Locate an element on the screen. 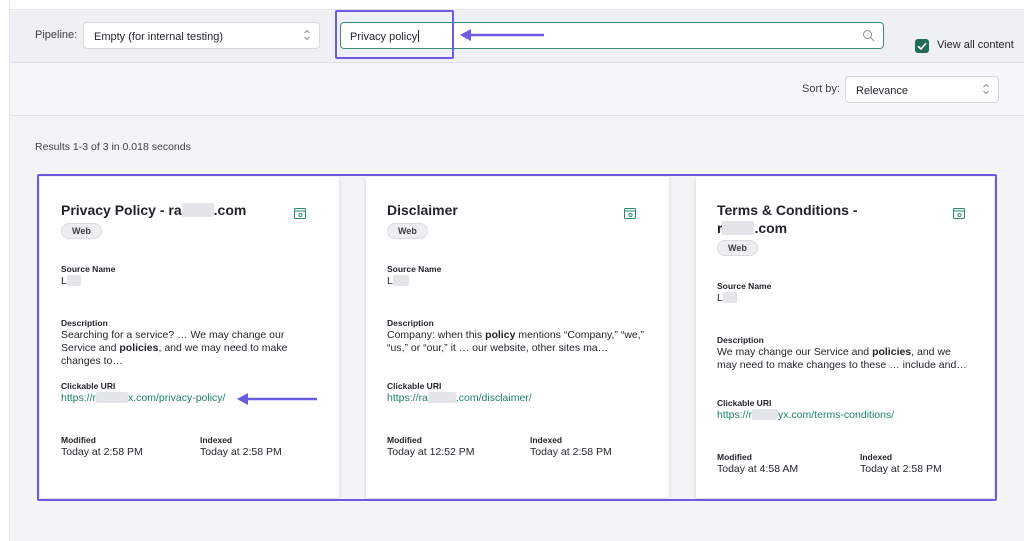  search-icon is located at coordinates (868, 35).